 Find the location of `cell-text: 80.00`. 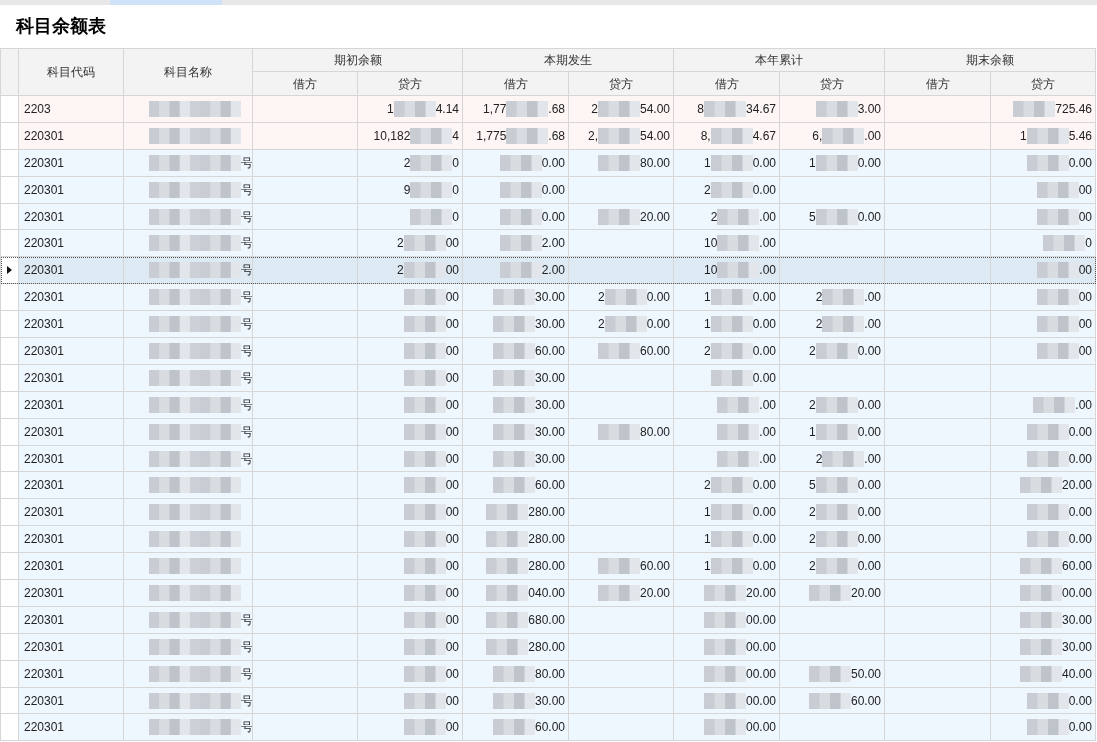

cell-text: 80.00 is located at coordinates (654, 163).